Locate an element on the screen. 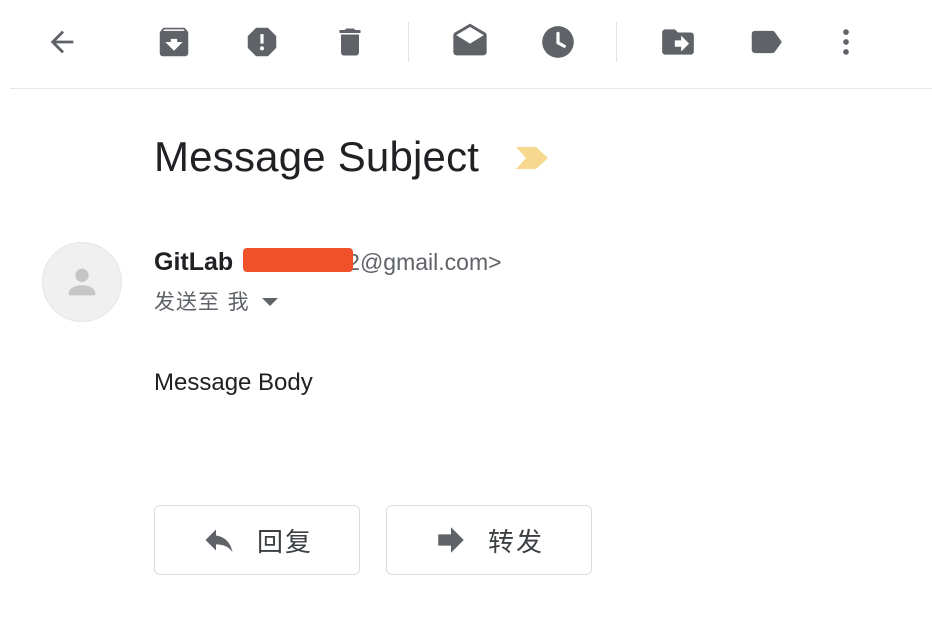  more-options-button is located at coordinates (846, 42).